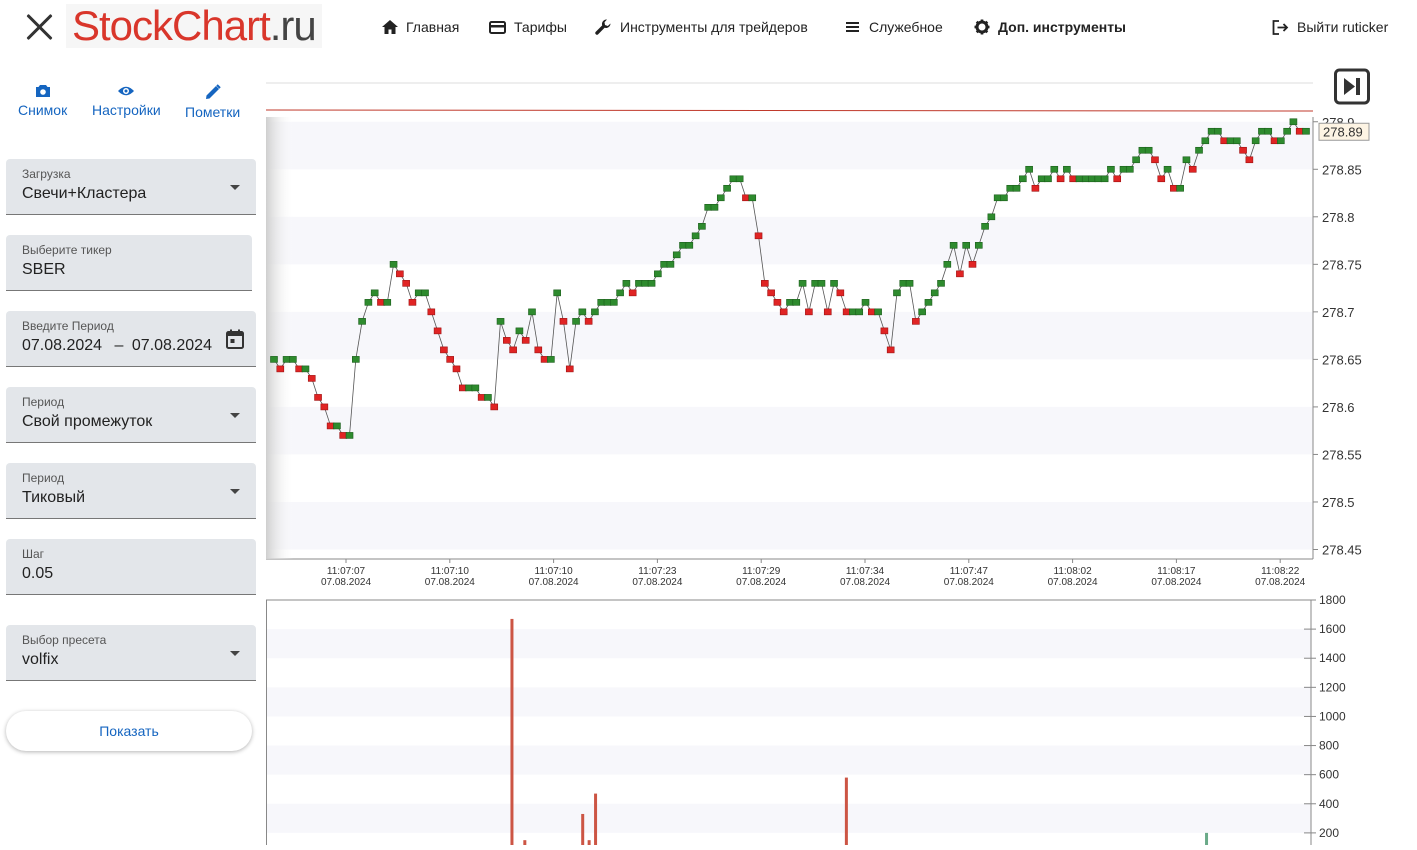  Describe the element at coordinates (46, 174) in the screenshot. I see `load-select-label: Загрузка` at that location.